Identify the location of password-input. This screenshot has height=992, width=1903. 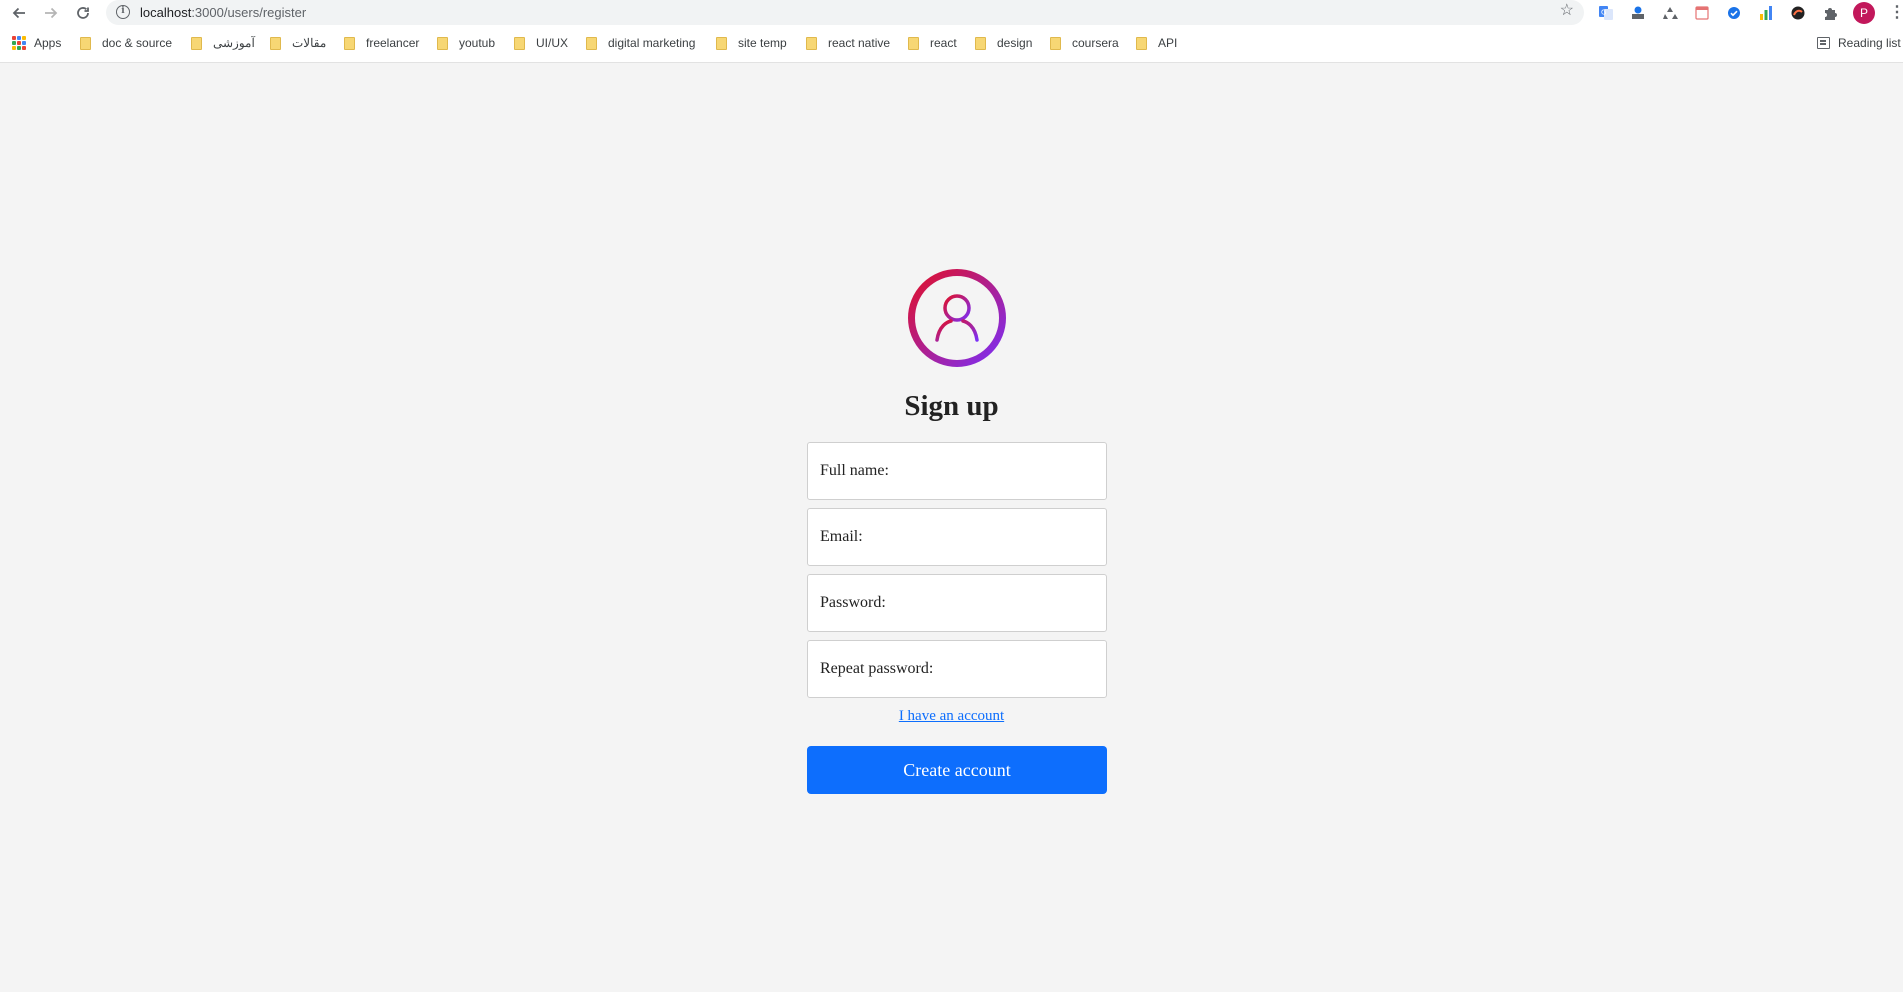
(957, 603).